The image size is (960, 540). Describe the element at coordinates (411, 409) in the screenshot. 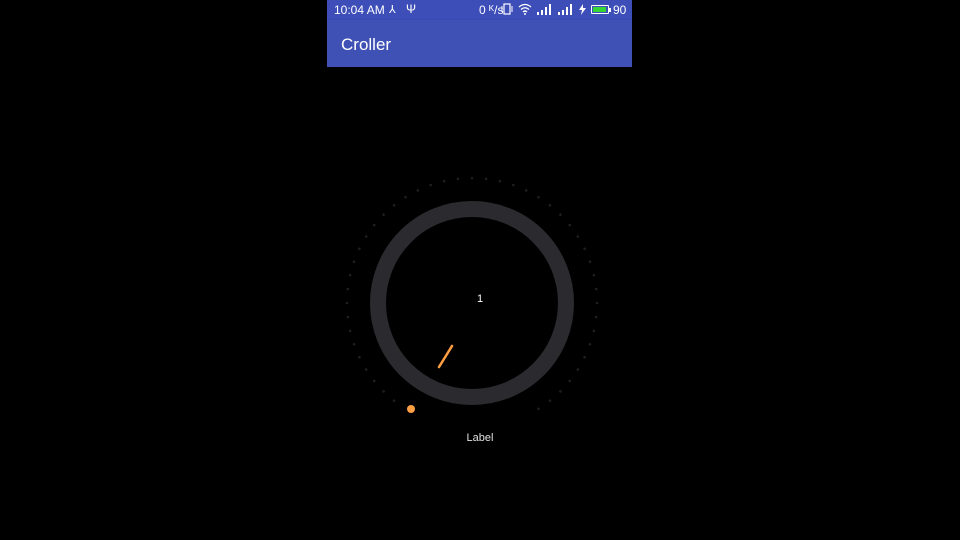

I see `progress-indicator-dot` at that location.